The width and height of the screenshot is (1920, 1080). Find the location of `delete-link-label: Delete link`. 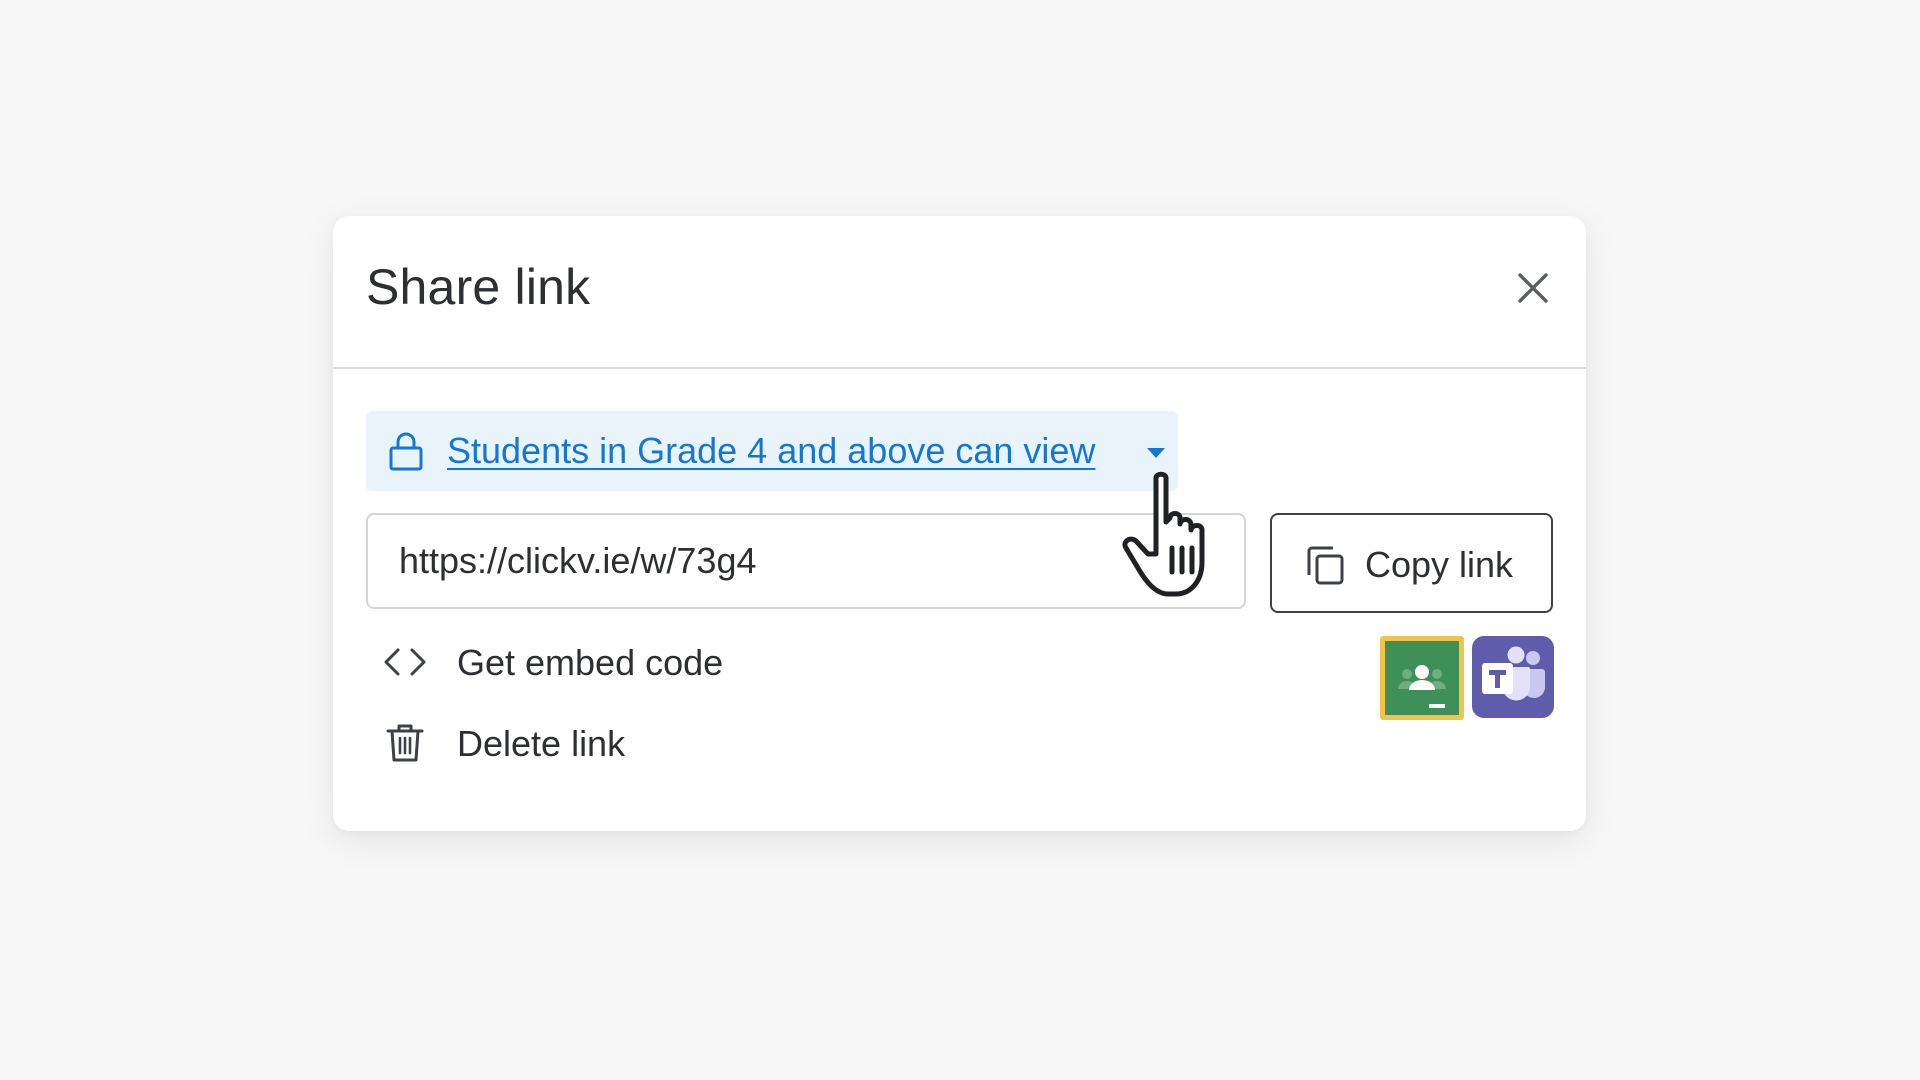

delete-link-label: Delete link is located at coordinates (541, 743).